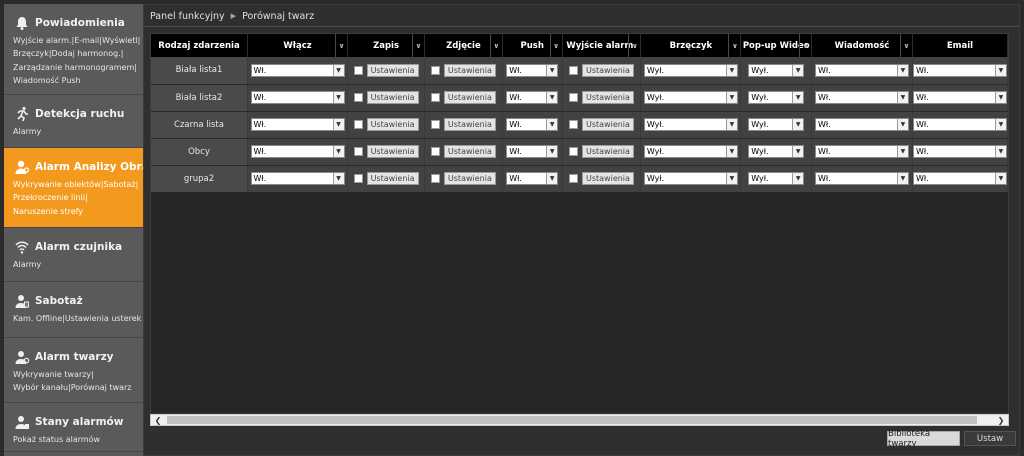  I want to click on sidebar-link: Wybór kanału|Porównaj twarz, so click(77, 387).